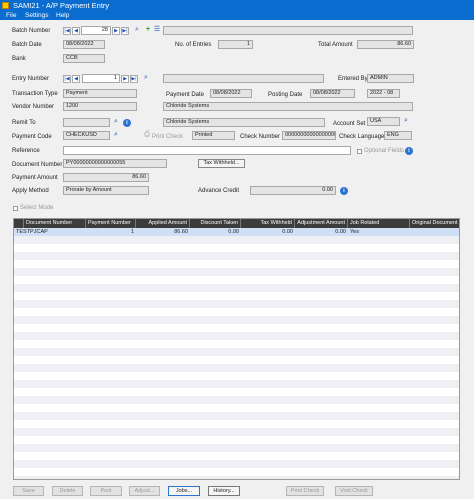  I want to click on posting-date-field: 08/08/2022, so click(332, 93).